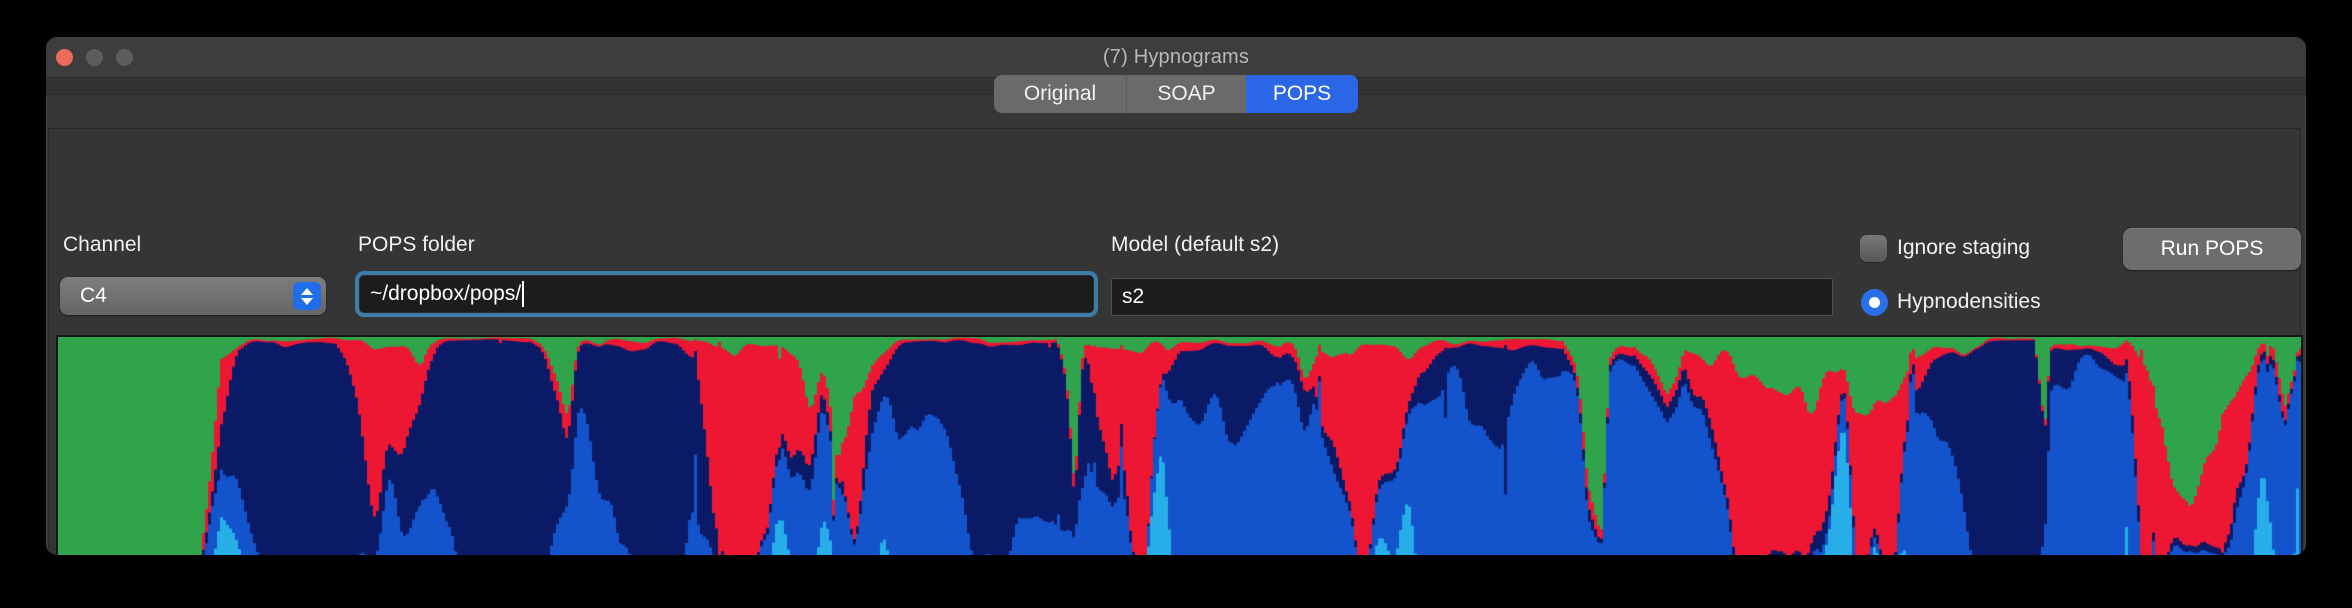 This screenshot has width=2352, height=608. Describe the element at coordinates (102, 244) in the screenshot. I see `channel-label: Channel` at that location.